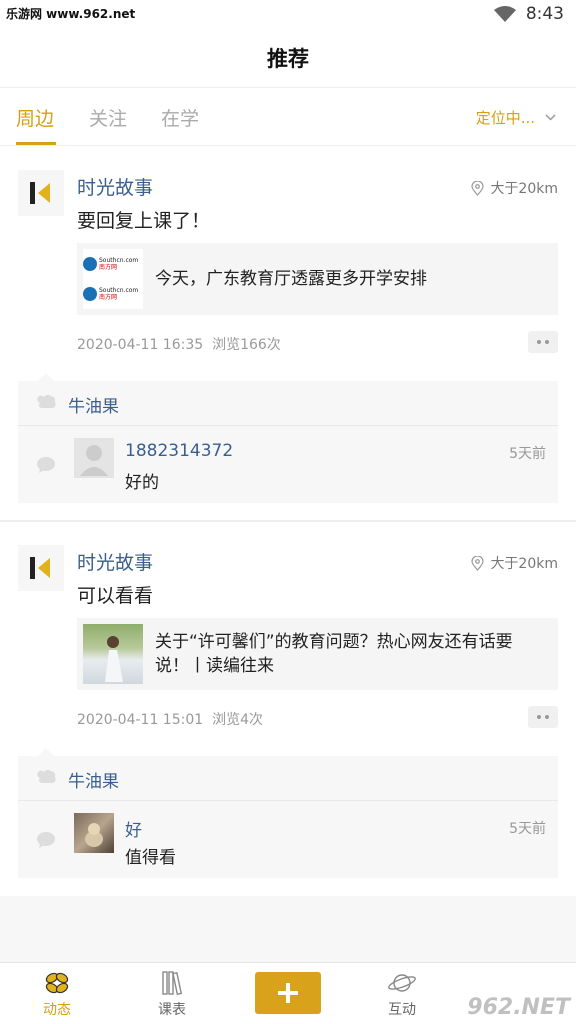 Image resolution: width=576 pixels, height=1024 pixels. What do you see at coordinates (246, 345) in the screenshot?
I see `view-count: 浏览166次` at bounding box center [246, 345].